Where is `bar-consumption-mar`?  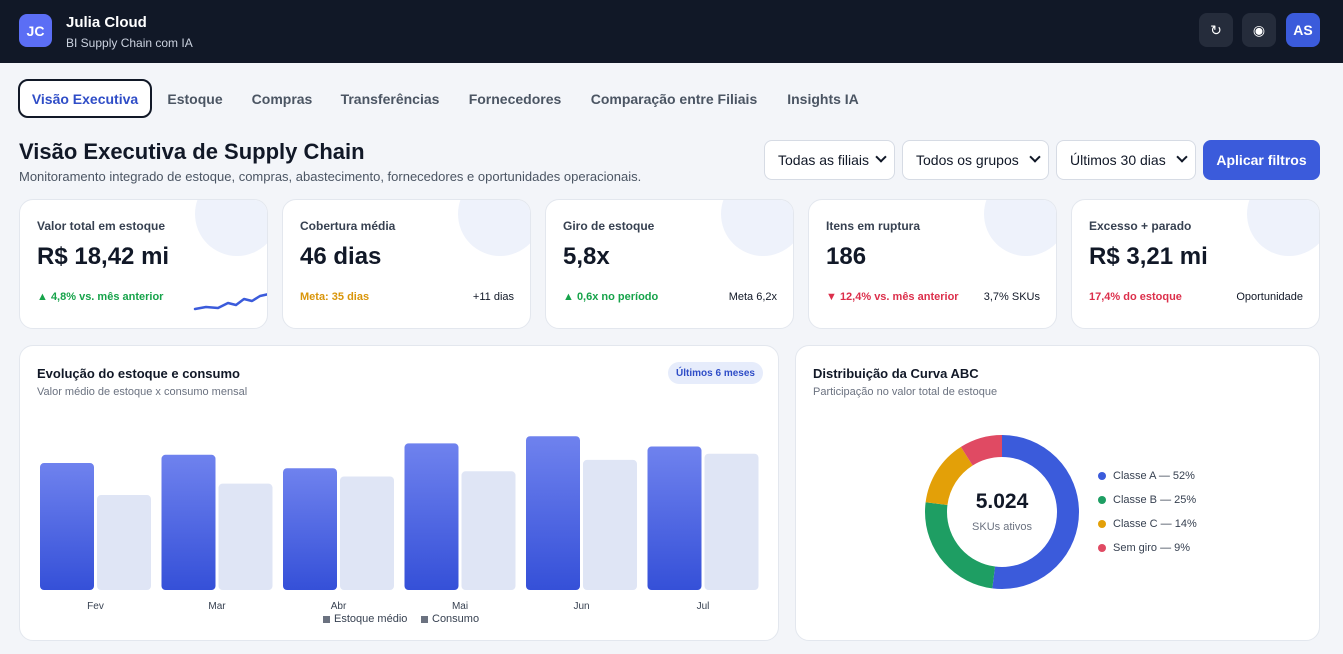
bar-consumption-mar is located at coordinates (245, 536).